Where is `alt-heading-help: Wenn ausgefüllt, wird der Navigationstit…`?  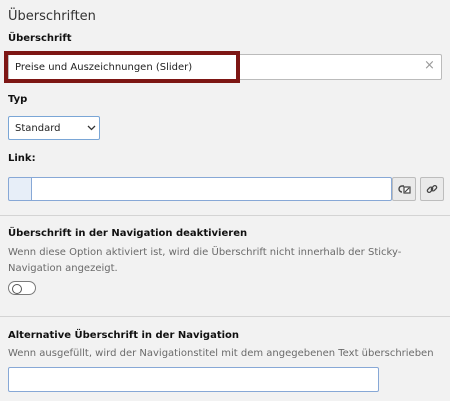
alt-heading-help: Wenn ausgefüllt, wird der Navigationstit… is located at coordinates (221, 353).